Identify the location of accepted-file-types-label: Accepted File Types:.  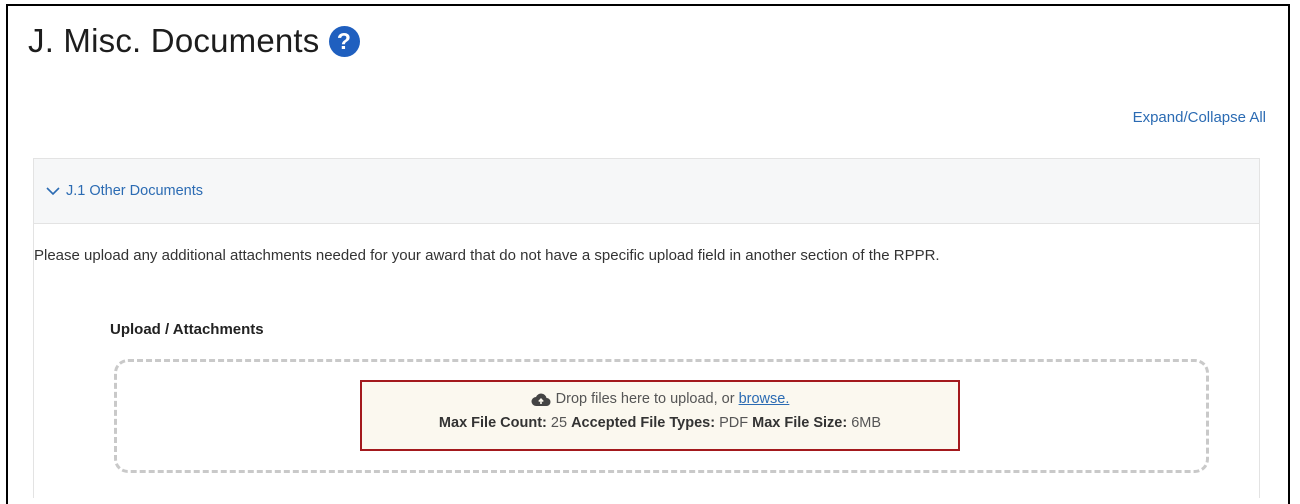
(643, 423).